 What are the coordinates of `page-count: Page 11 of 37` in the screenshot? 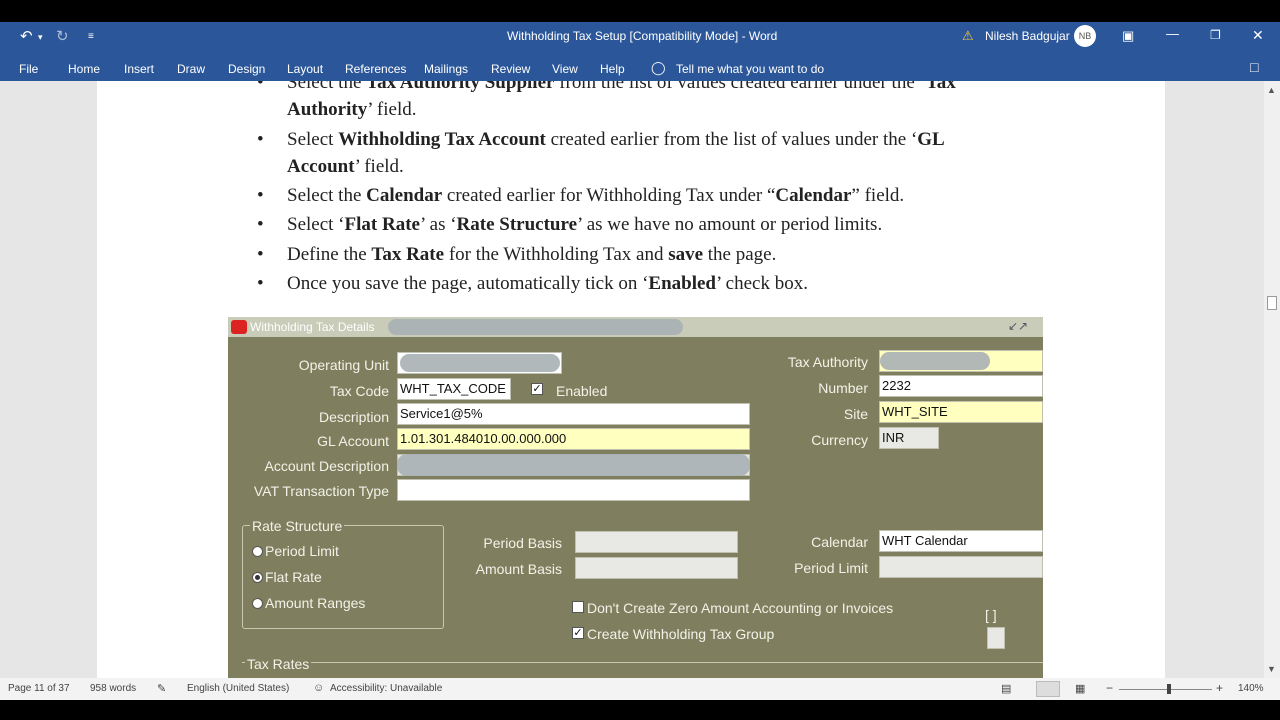 It's located at (39, 688).